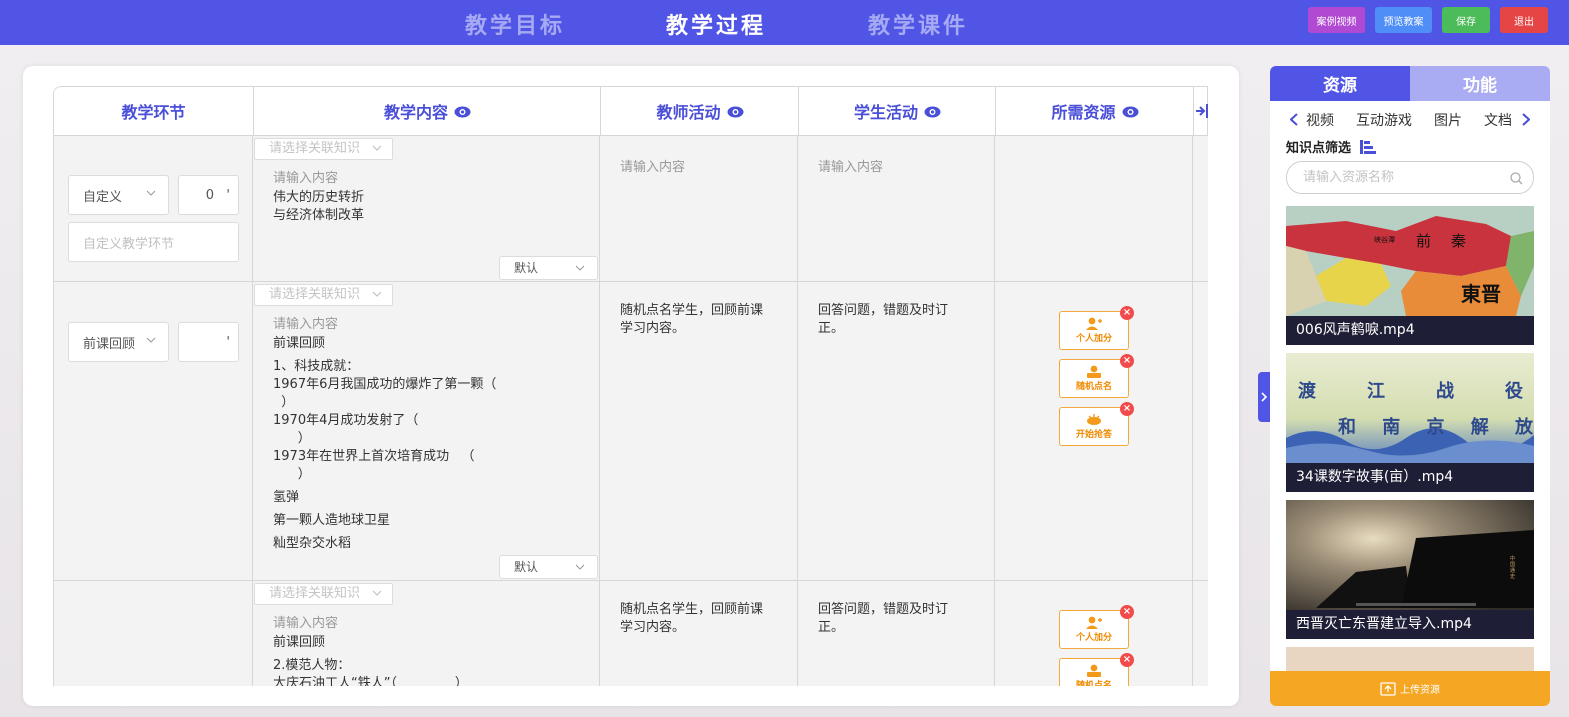 This screenshot has width=1569, height=717. Describe the element at coordinates (318, 207) in the screenshot. I see `content-text: 伟大的历史转折 与经济体制改革` at that location.